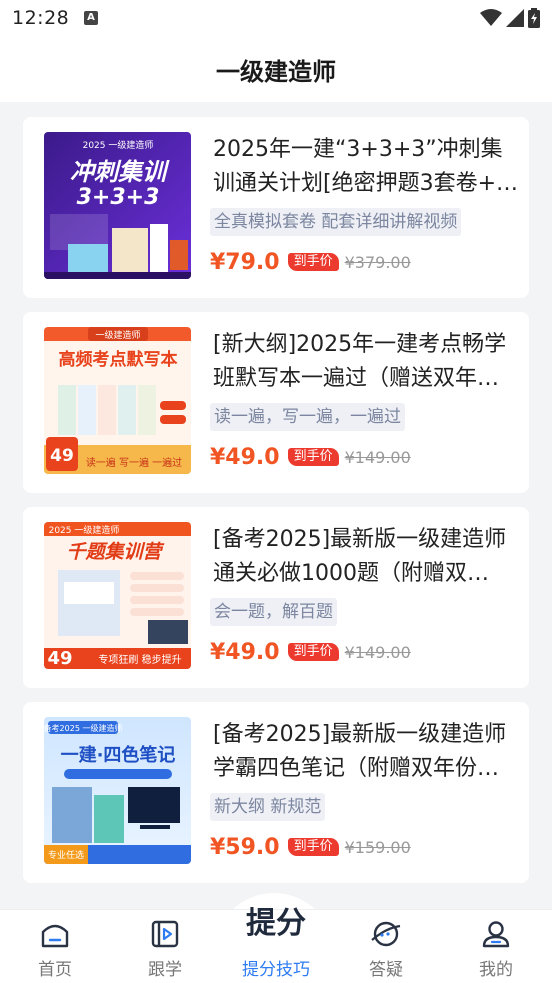 This screenshot has height=983, width=552. I want to click on cover-top-text: 备考2025 一级建造师, so click(83, 728).